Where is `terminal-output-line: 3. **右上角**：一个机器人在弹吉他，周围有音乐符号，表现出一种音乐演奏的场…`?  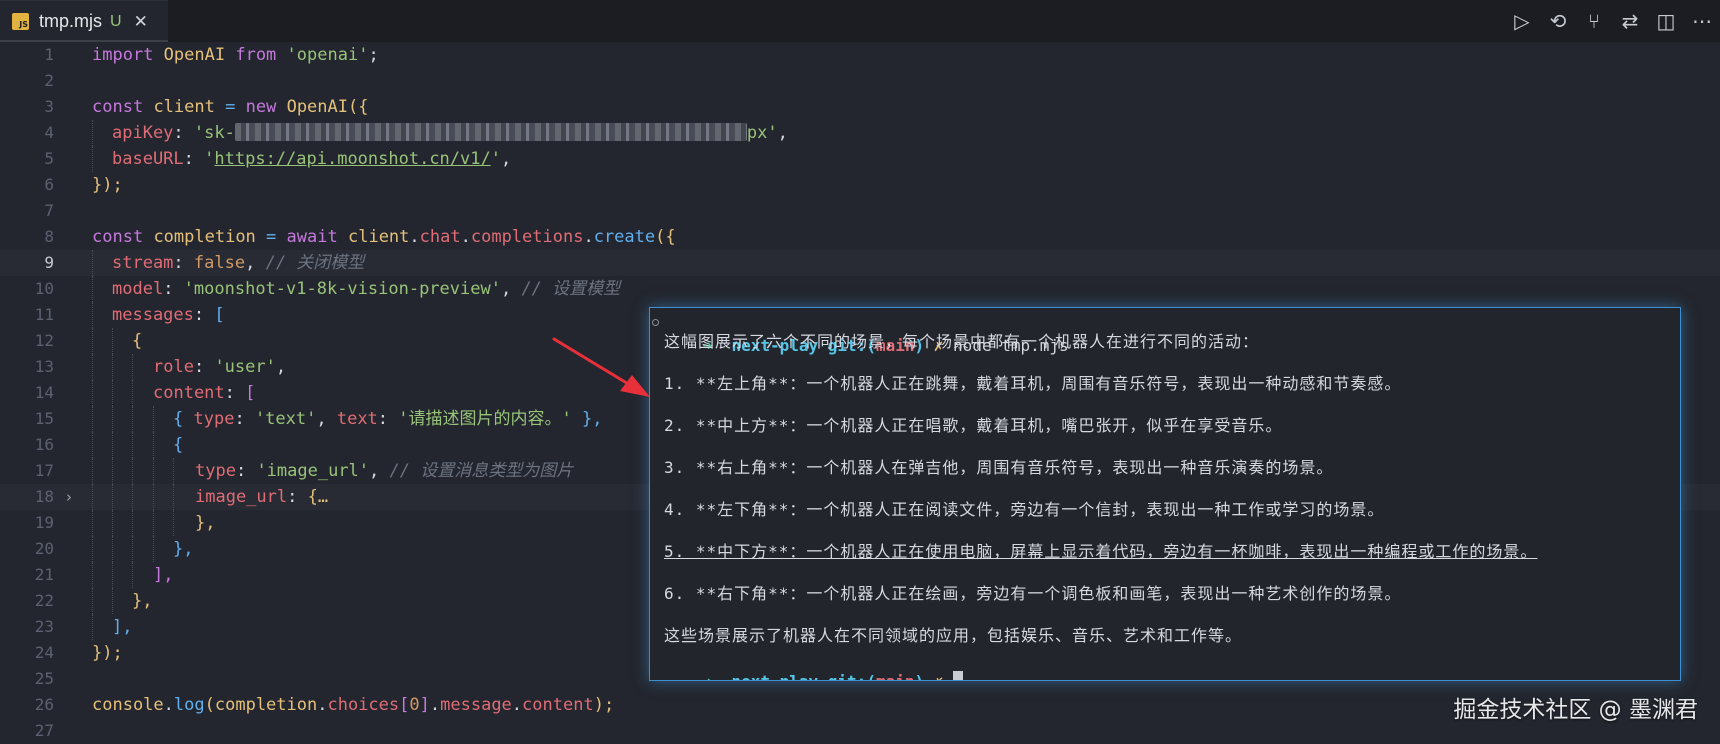
terminal-output-line: 3. **右上角**：一个机器人在弹吉他，周围有音乐符号，表现出一种音乐演奏的场… is located at coordinates (999, 467).